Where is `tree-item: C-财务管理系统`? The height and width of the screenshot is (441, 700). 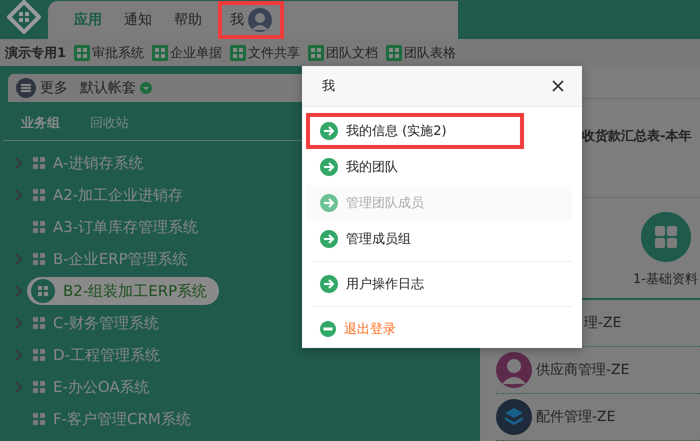 tree-item: C-财务管理系统 is located at coordinates (101, 323).